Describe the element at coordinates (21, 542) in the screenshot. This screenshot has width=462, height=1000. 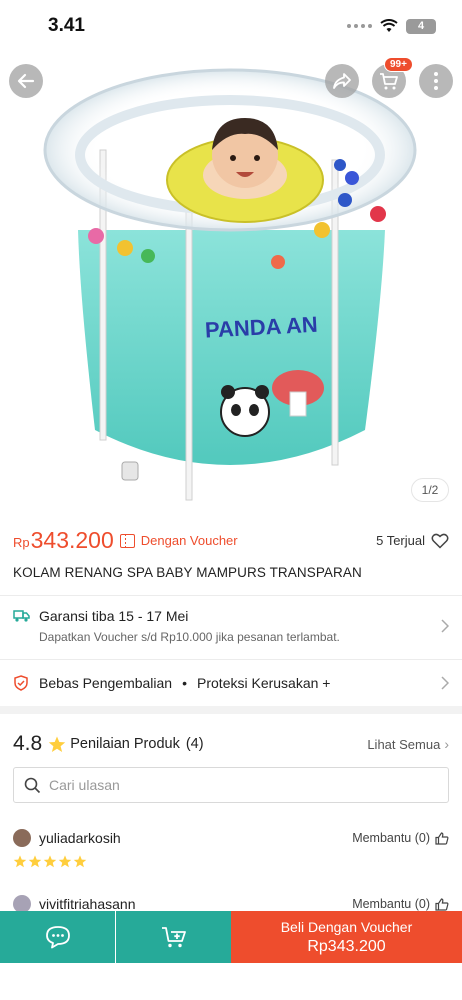
I see `currency-label: Rp` at that location.